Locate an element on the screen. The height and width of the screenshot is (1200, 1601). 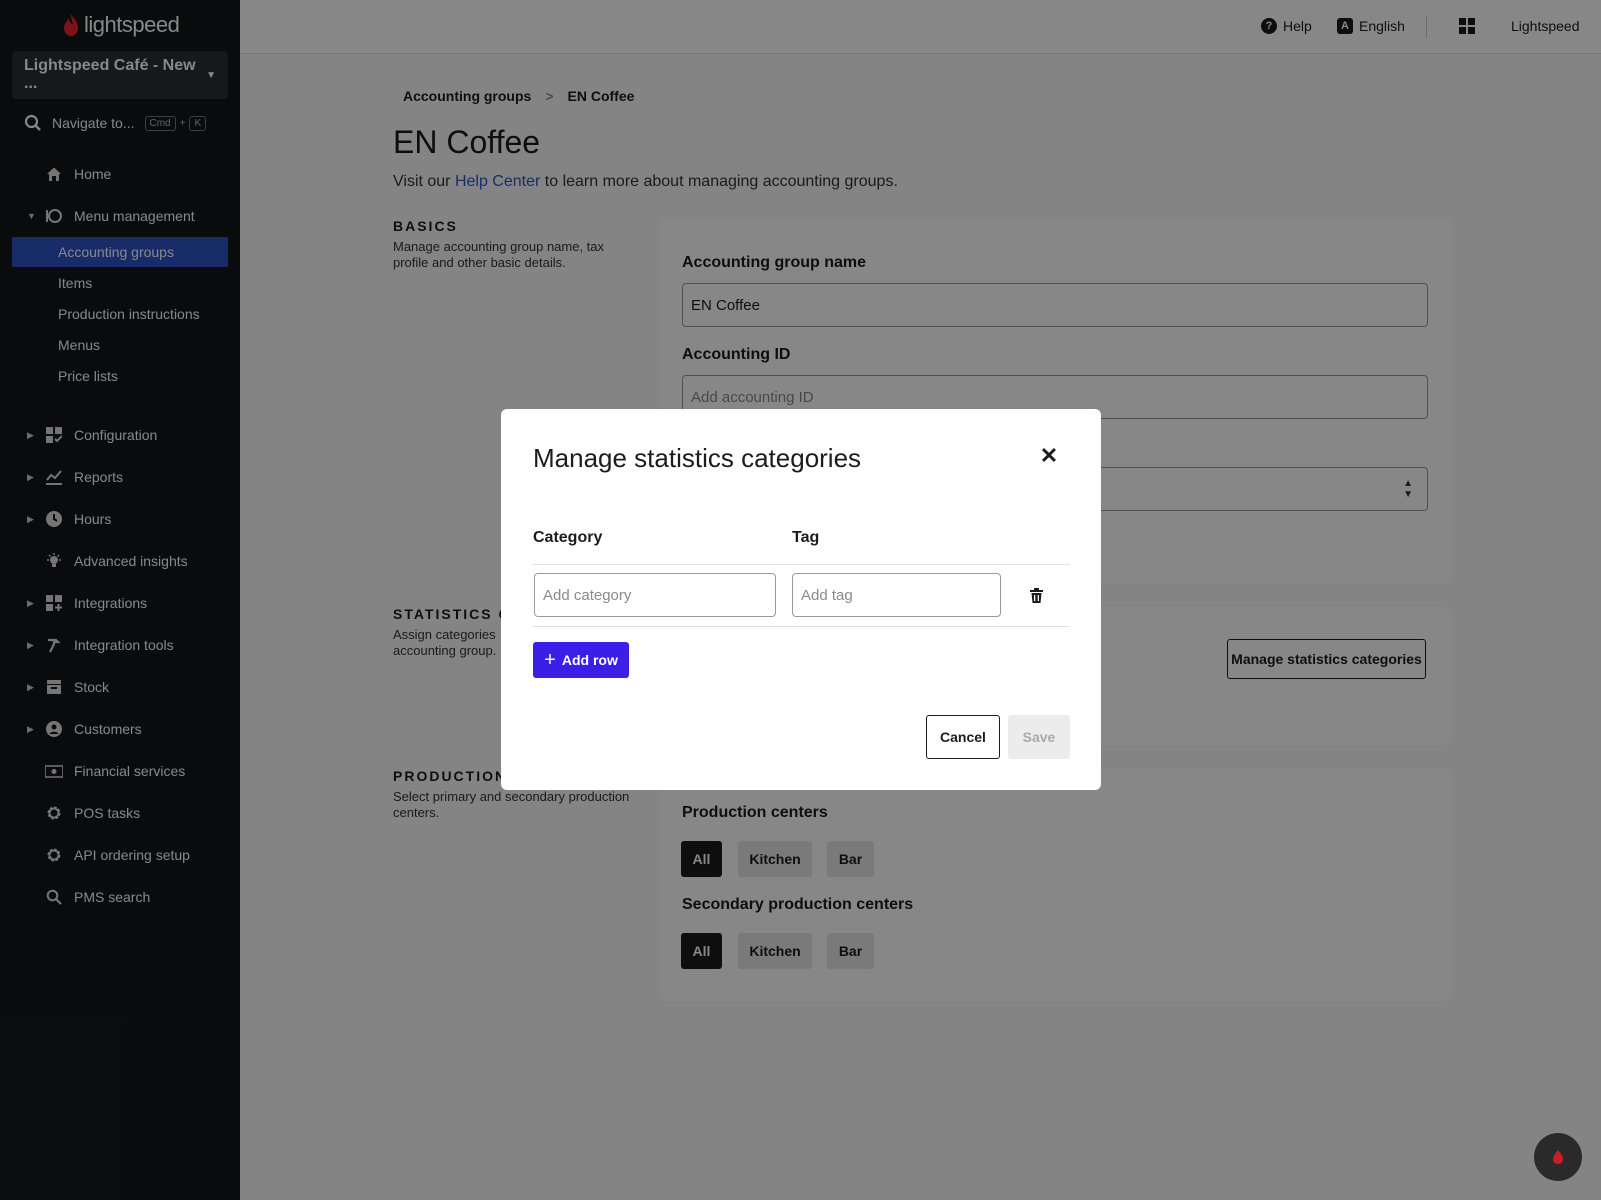
cancel-button: Cancel is located at coordinates (963, 737).